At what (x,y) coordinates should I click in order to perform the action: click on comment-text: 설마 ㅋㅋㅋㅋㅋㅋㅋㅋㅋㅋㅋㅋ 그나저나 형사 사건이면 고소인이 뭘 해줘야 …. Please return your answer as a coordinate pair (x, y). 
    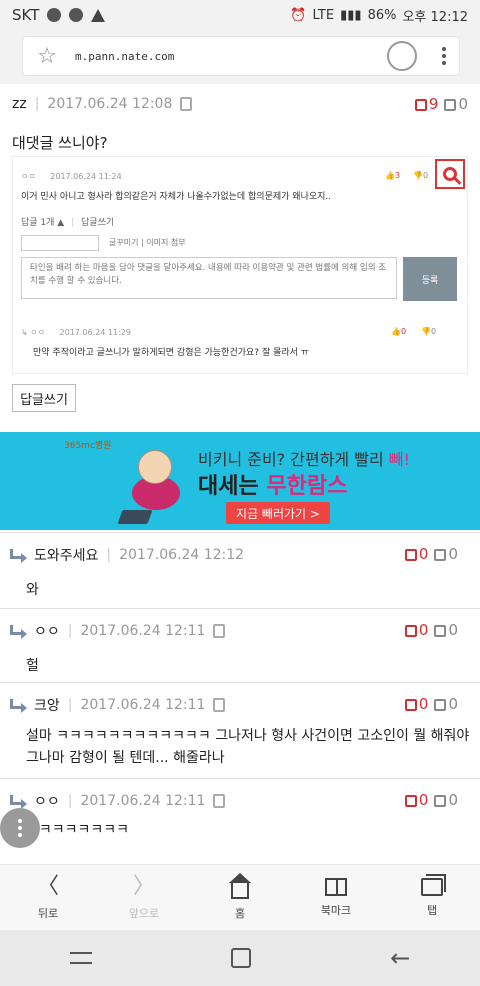
    Looking at the image, I should click on (248, 747).